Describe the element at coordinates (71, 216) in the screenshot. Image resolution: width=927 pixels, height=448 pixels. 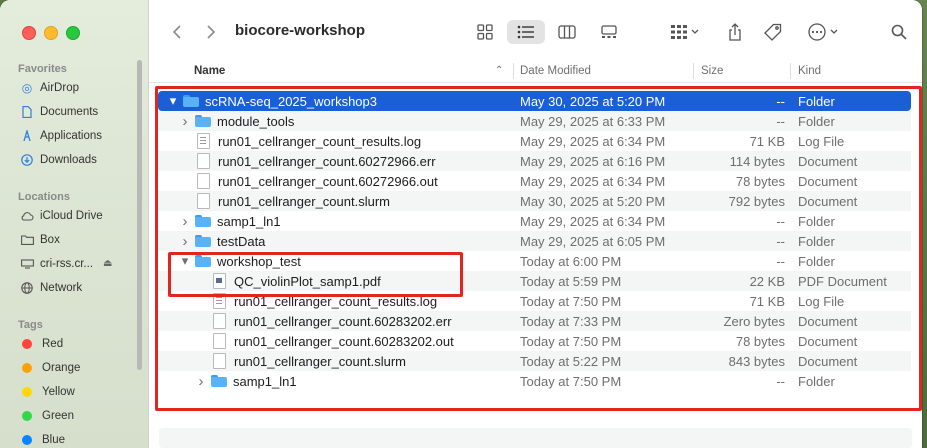
I see `sidebar-item-label: iCloud Drive` at that location.